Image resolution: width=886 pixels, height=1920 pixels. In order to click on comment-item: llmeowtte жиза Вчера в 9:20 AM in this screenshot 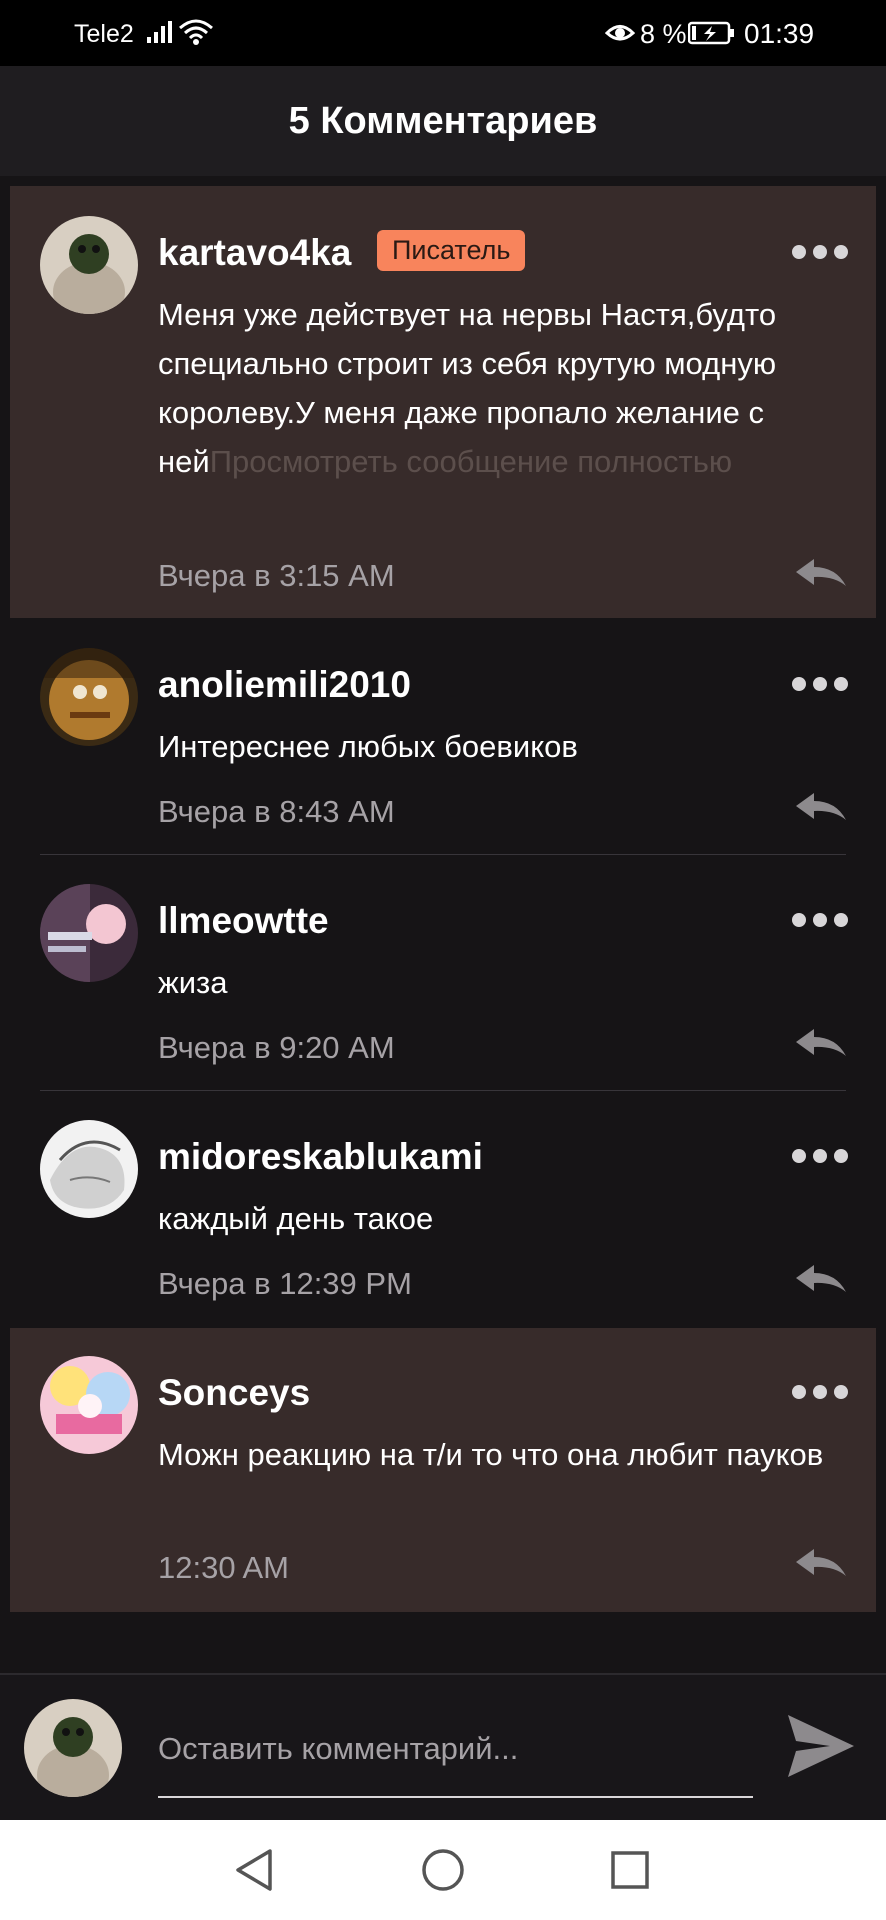, I will do `click(443, 976)`.